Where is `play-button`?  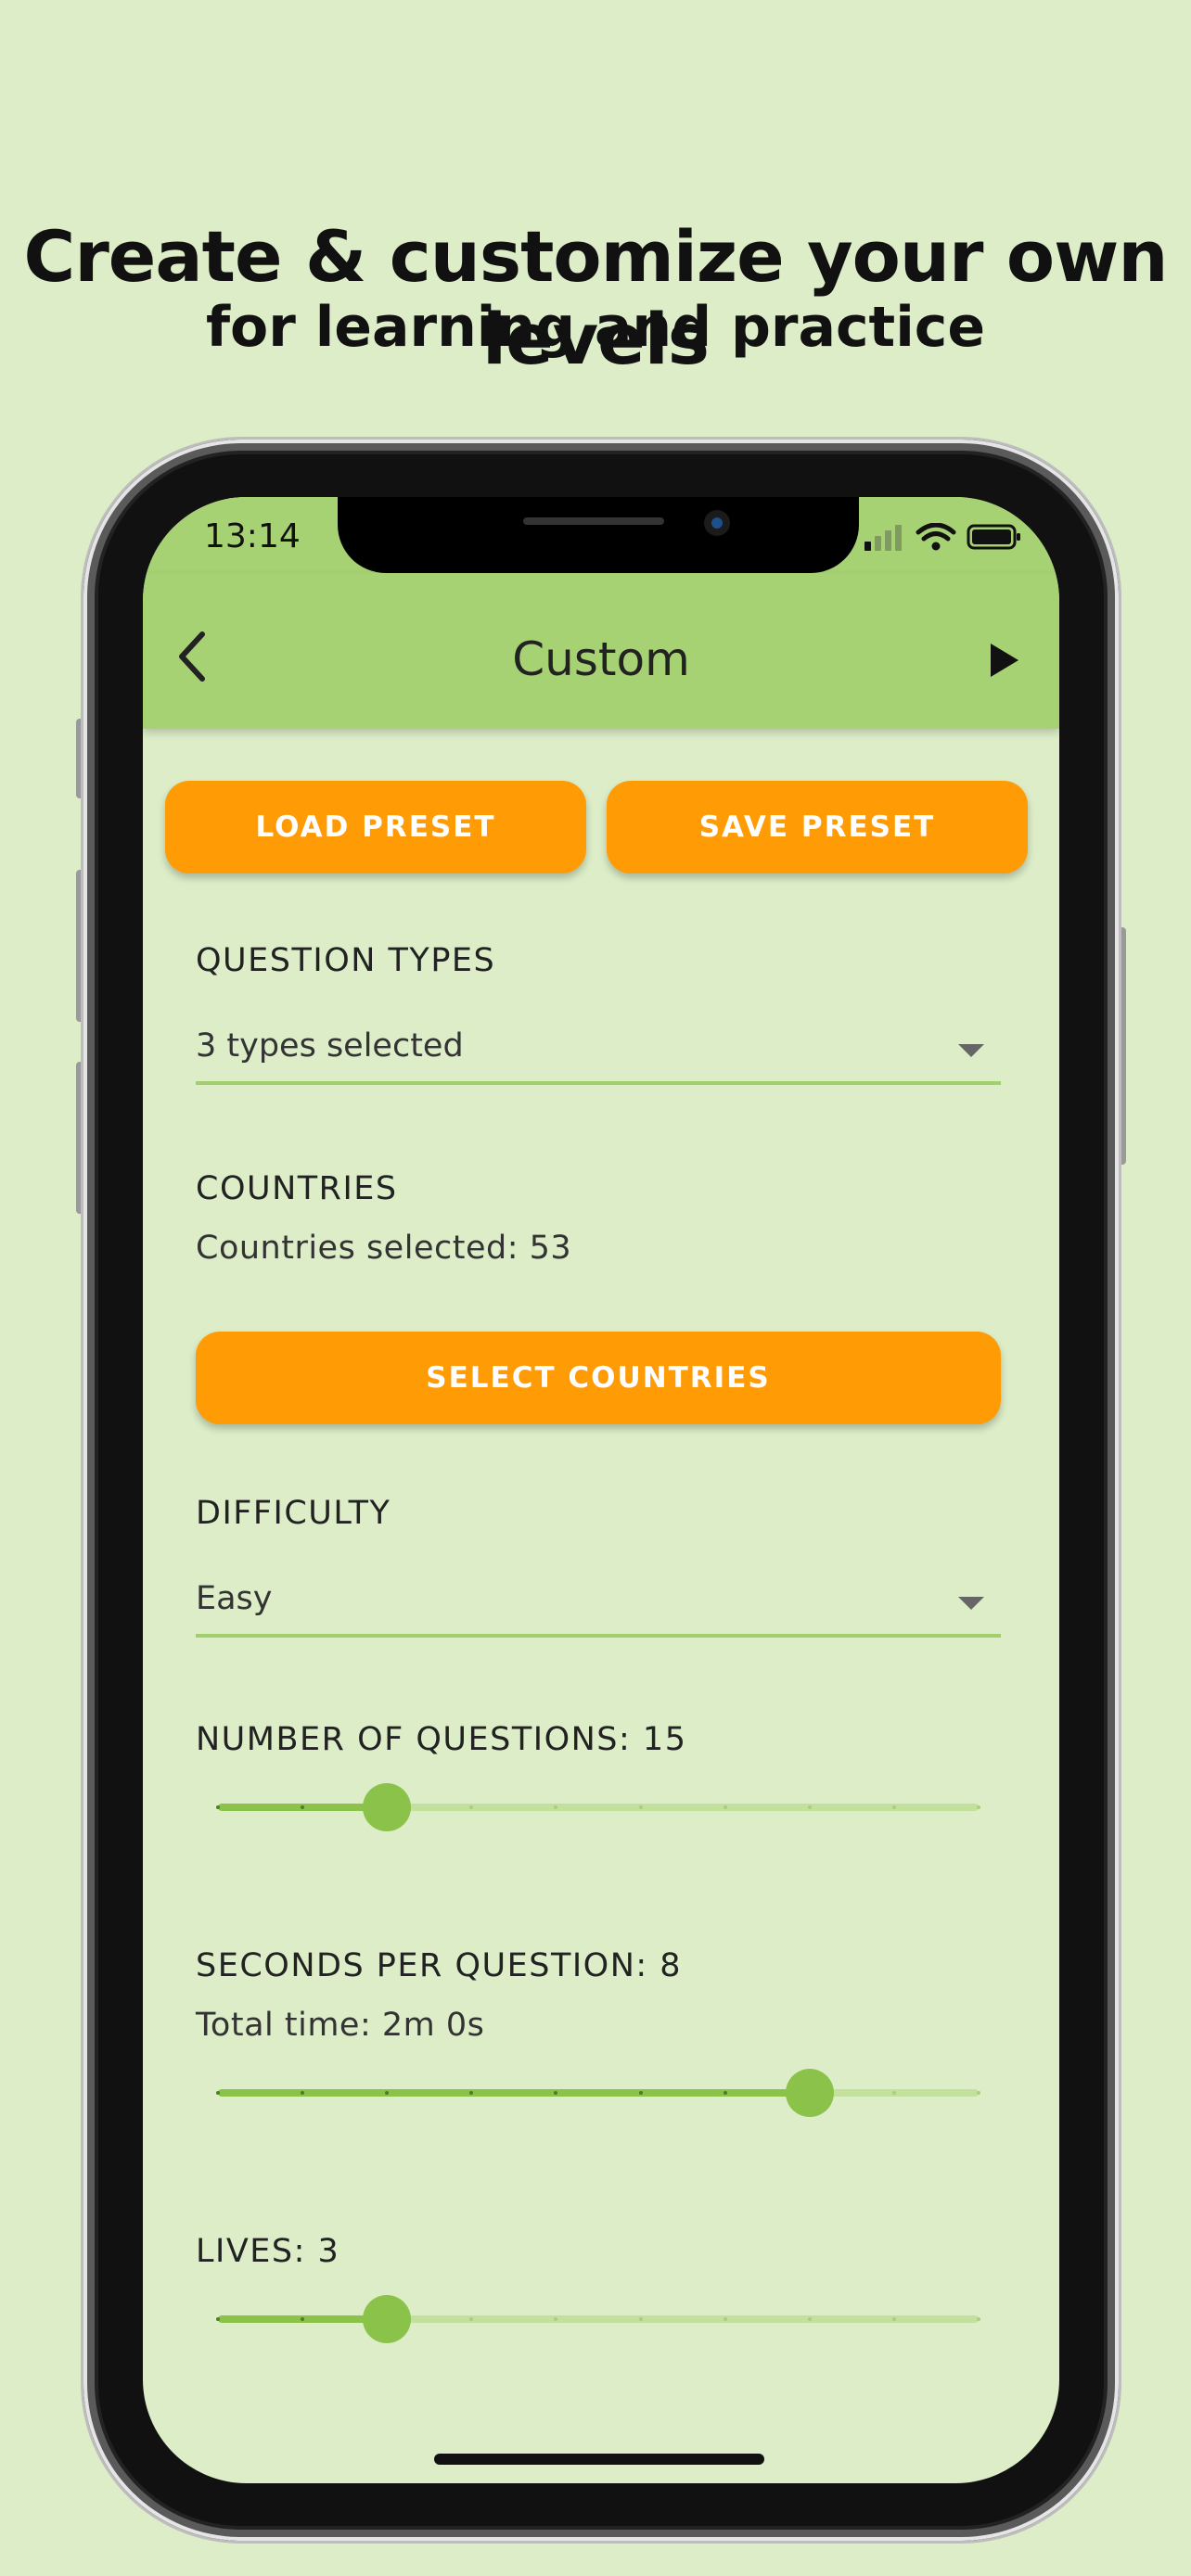 play-button is located at coordinates (1003, 660).